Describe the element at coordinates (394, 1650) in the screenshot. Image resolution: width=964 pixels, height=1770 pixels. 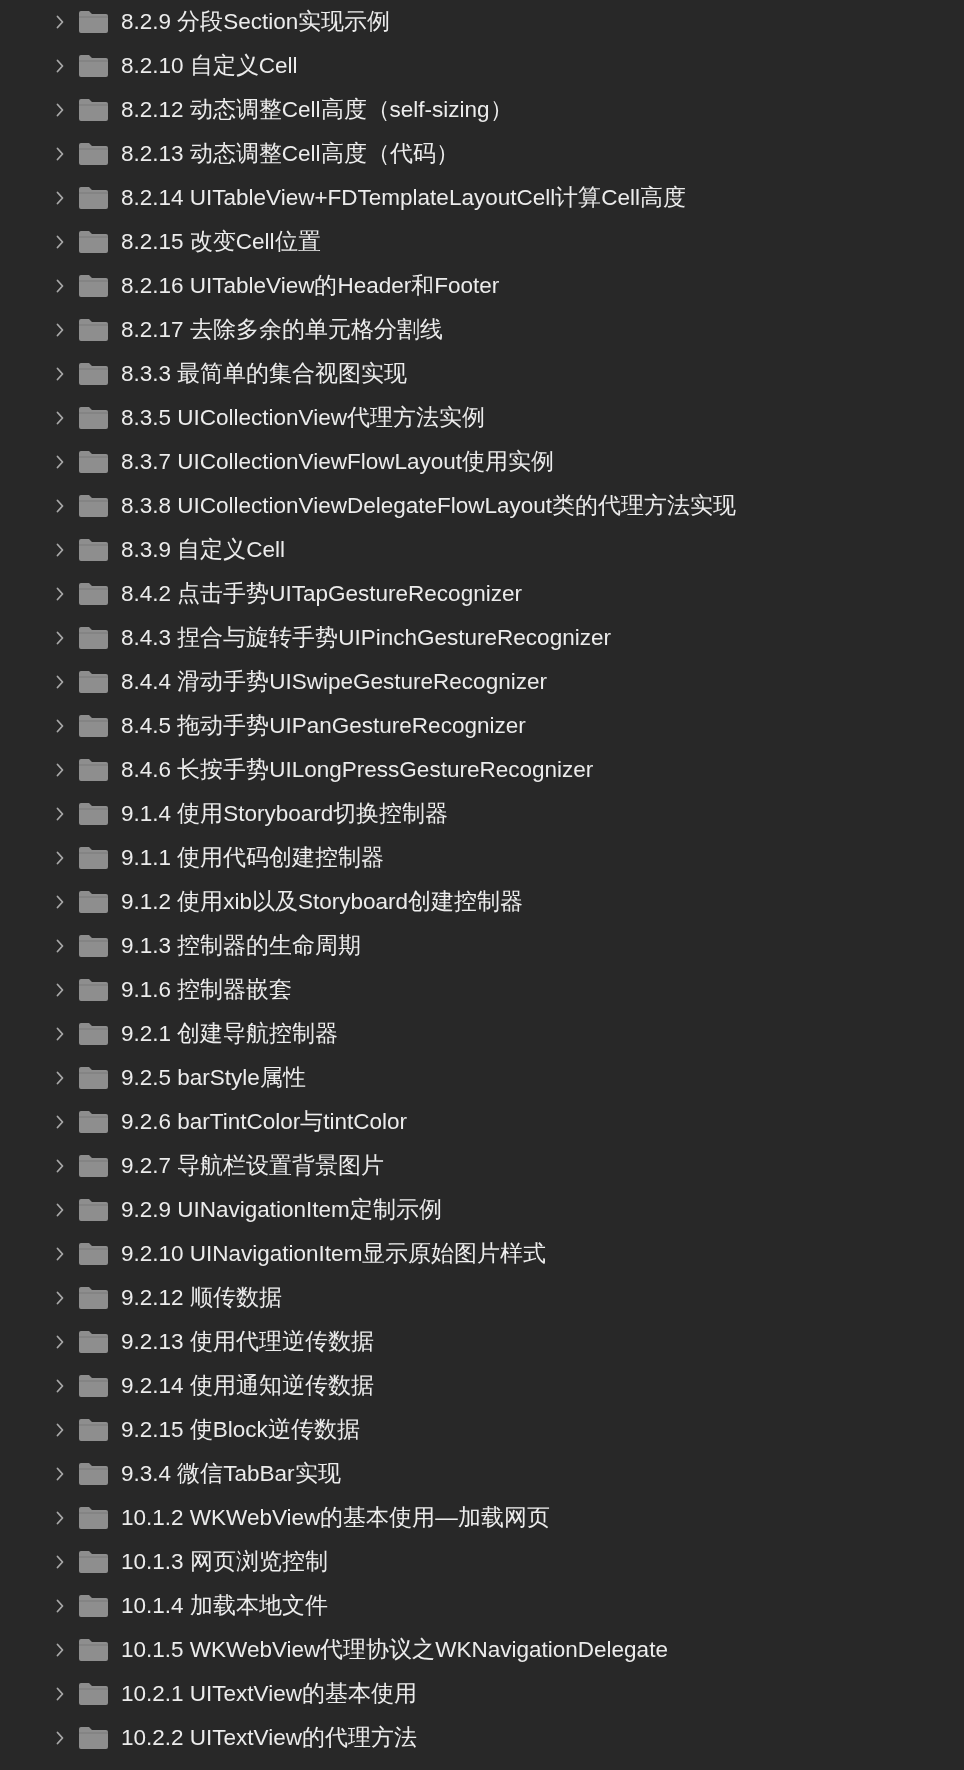
I see `folder-name: 10.1.5 WKWebView代理协议之WKNavigationDelegate` at that location.